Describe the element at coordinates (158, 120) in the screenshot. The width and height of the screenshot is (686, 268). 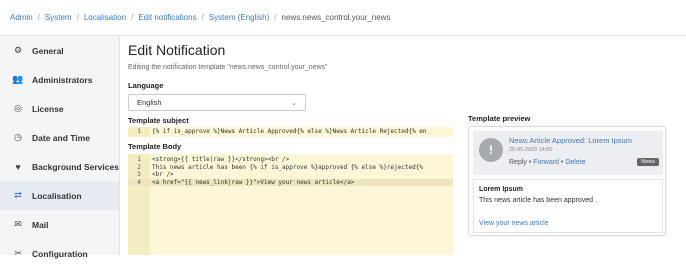
I see `template-subject-label: Template subject` at that location.